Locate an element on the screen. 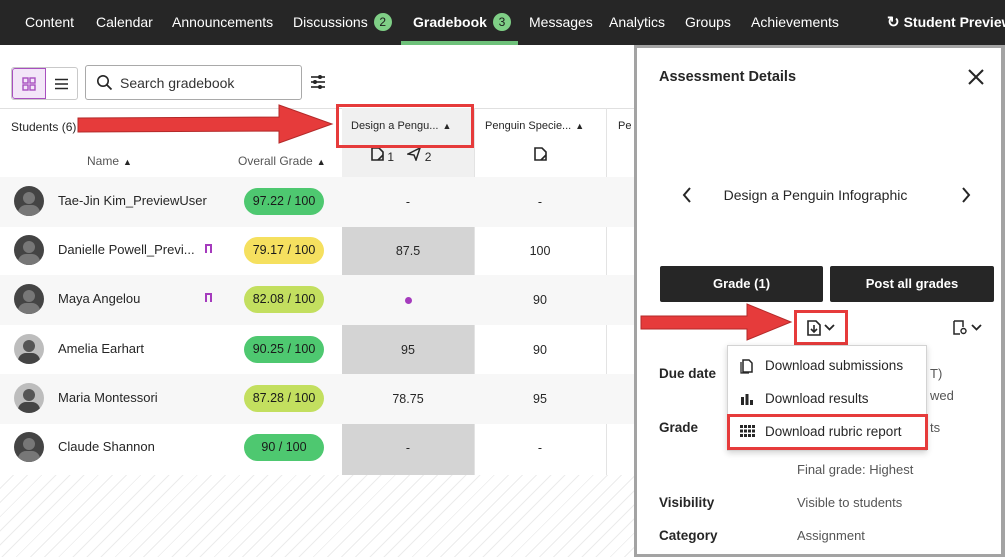 This screenshot has height=557, width=1005. table-row: Maria Montessori 87.28 / 100 78.75 95 is located at coordinates (317, 399).